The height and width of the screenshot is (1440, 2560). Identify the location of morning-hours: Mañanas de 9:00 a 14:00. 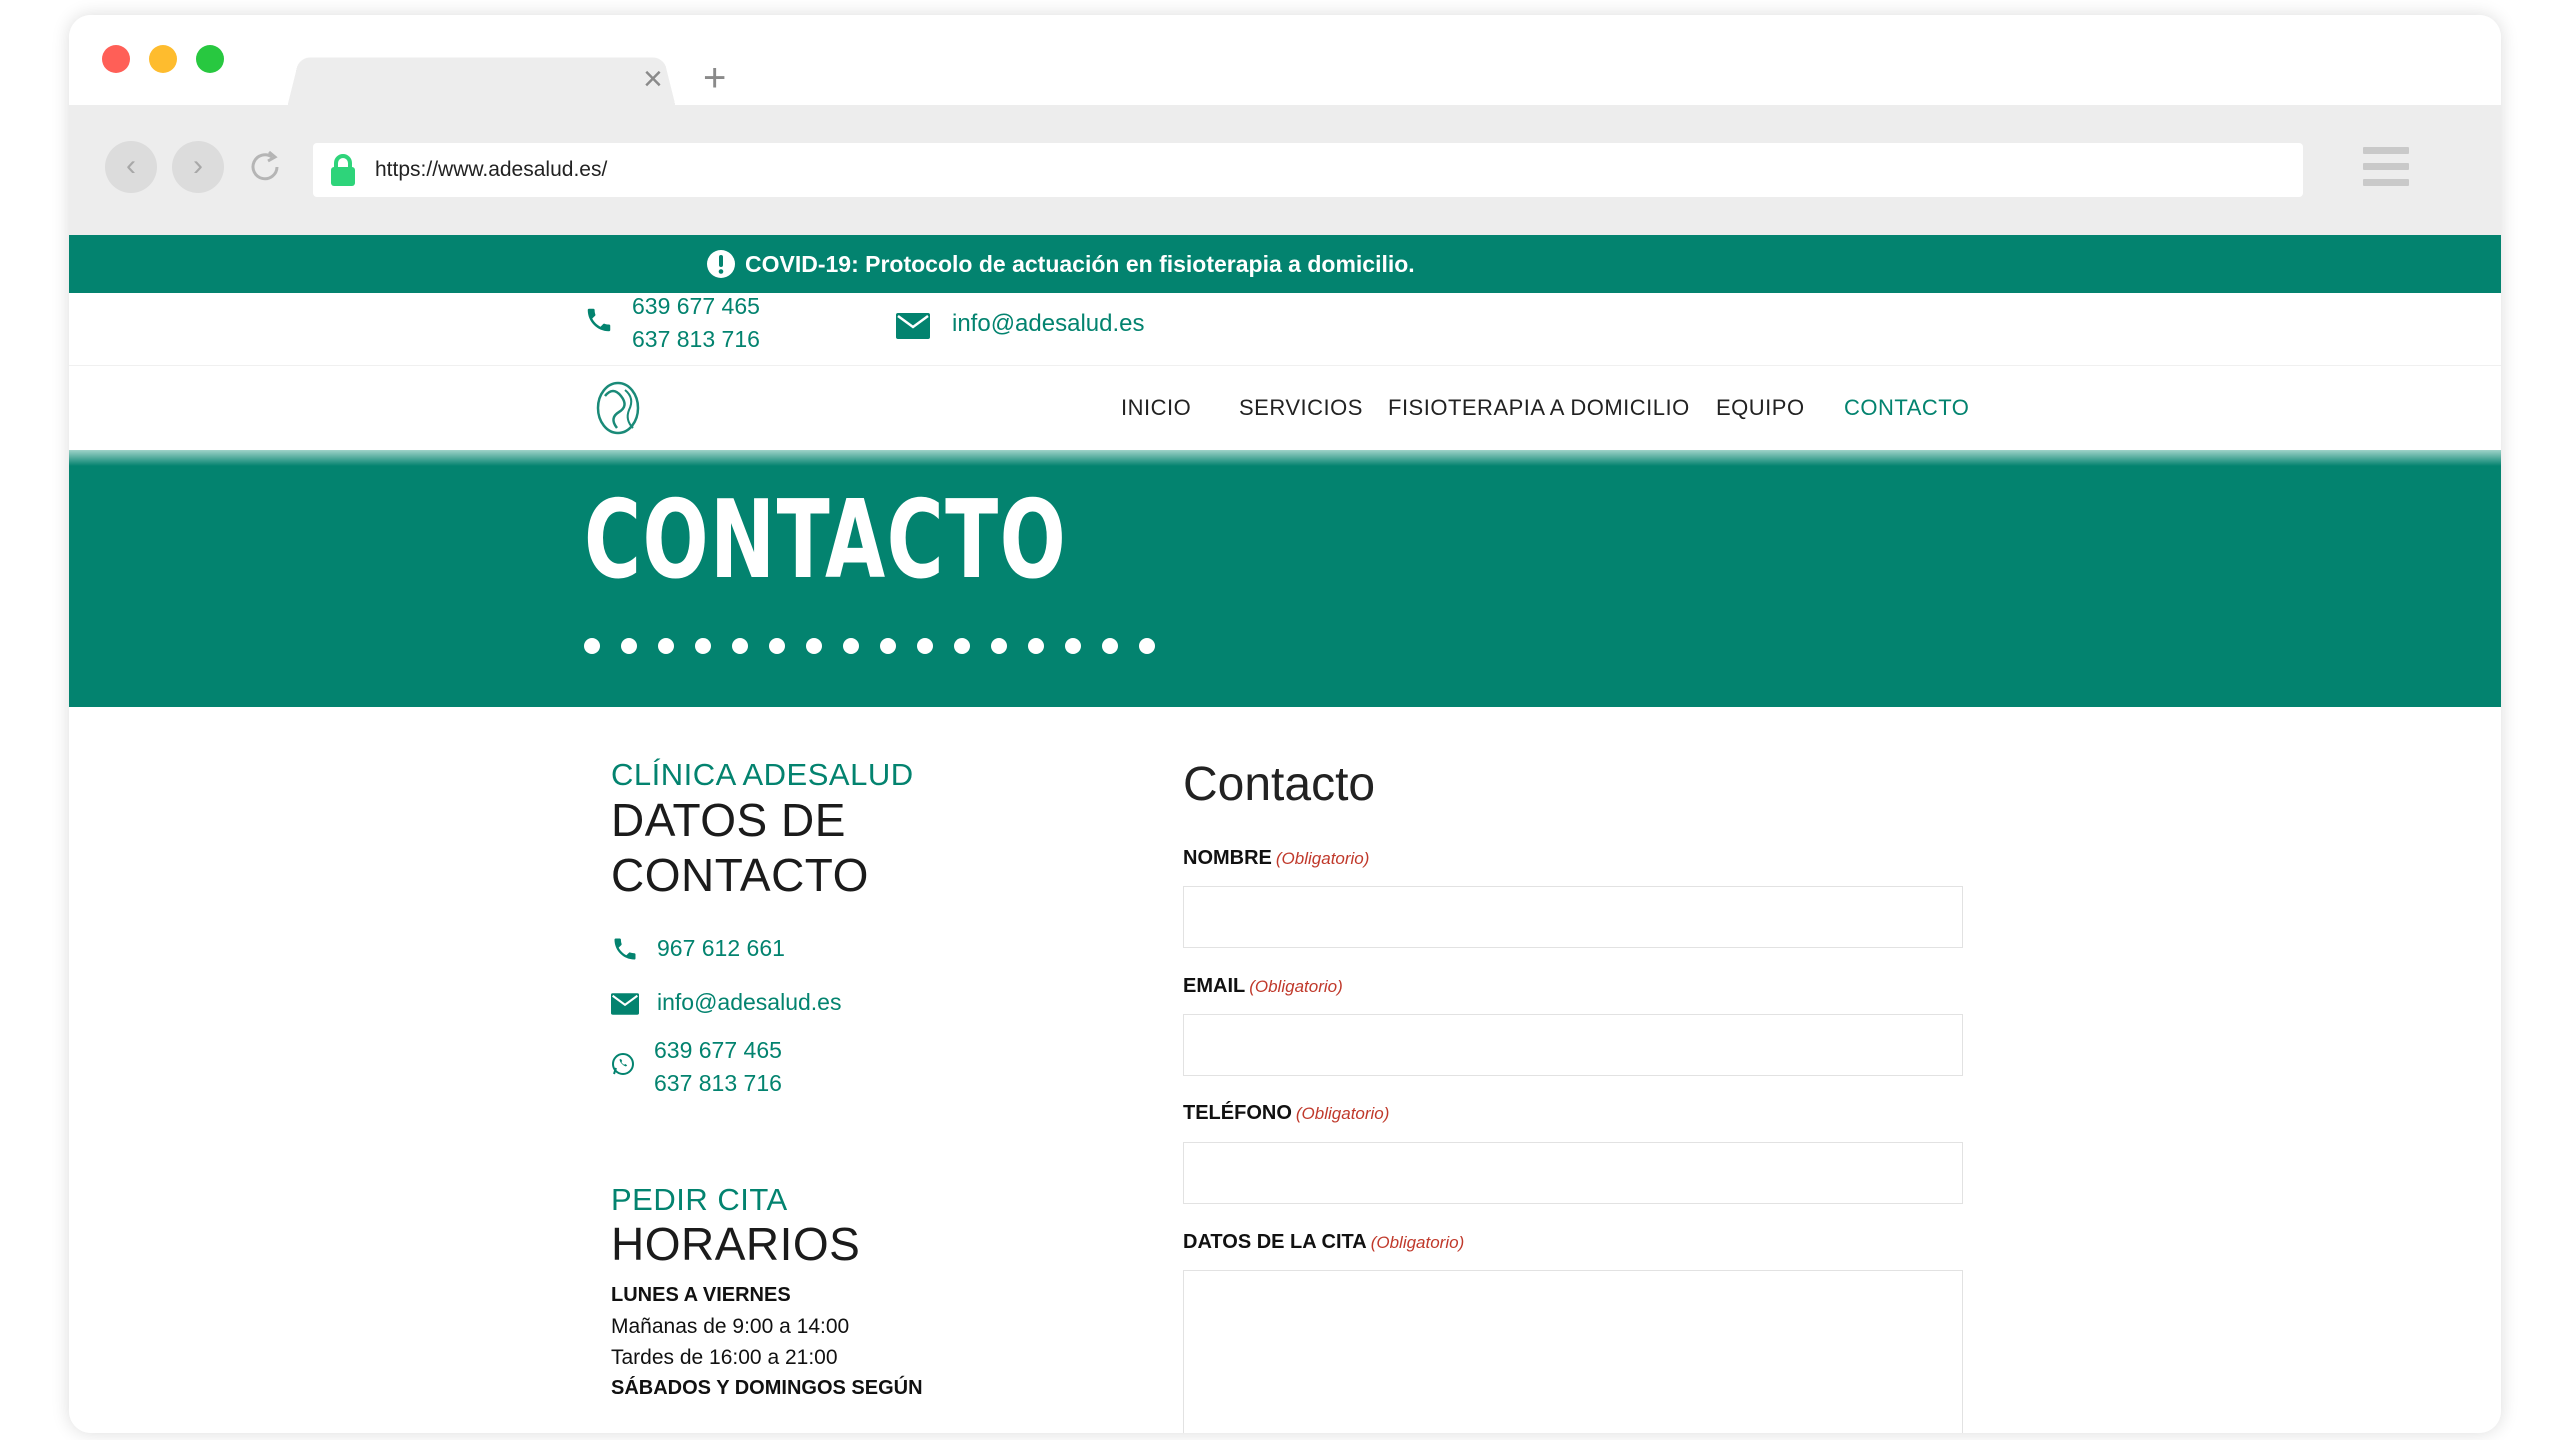
(730, 1326).